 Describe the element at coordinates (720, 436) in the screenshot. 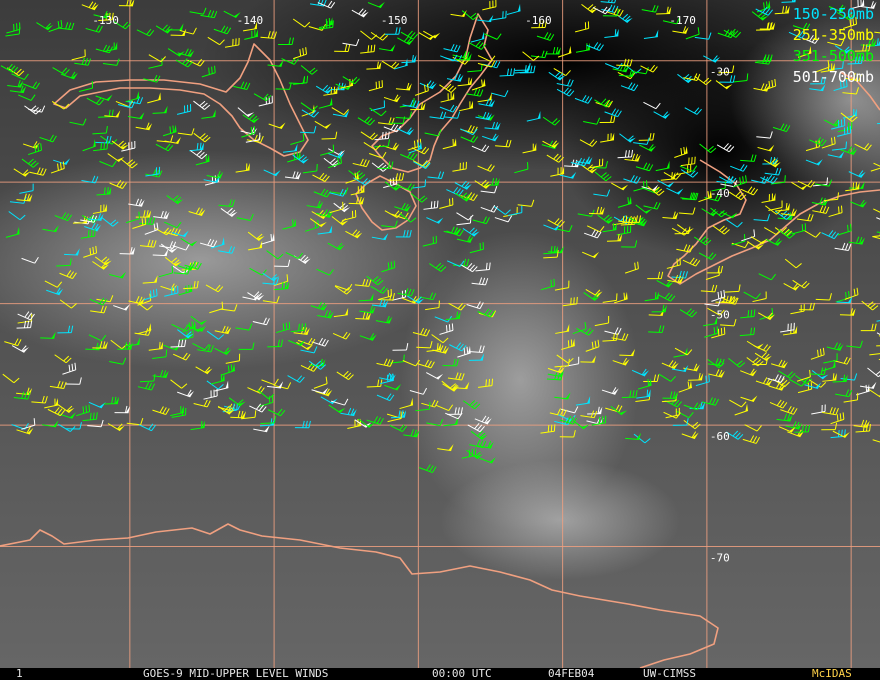

I see `latitude-label: -60` at that location.